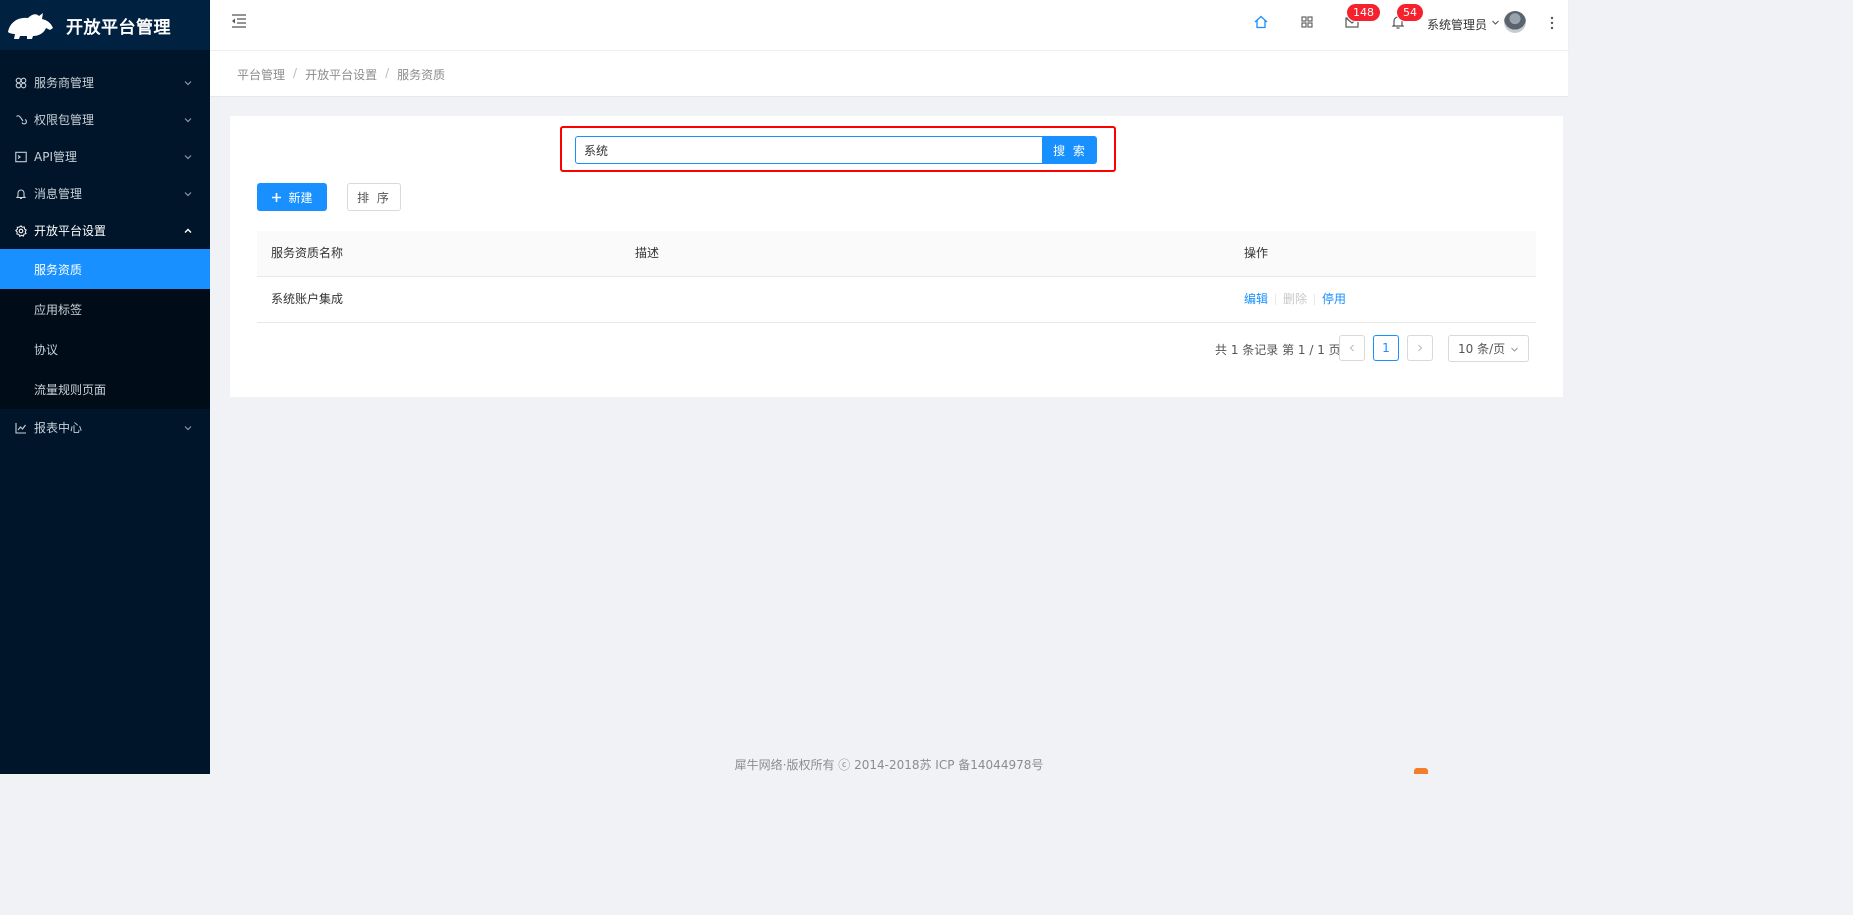  I want to click on page-size-select: 10 条/页, so click(1488, 348).